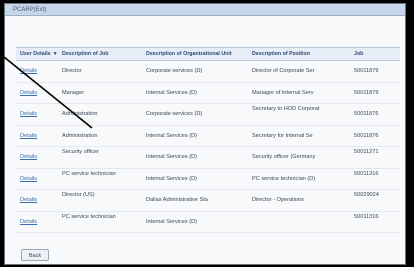  What do you see at coordinates (78, 195) in the screenshot?
I see `job-cell: Director (US)` at bounding box center [78, 195].